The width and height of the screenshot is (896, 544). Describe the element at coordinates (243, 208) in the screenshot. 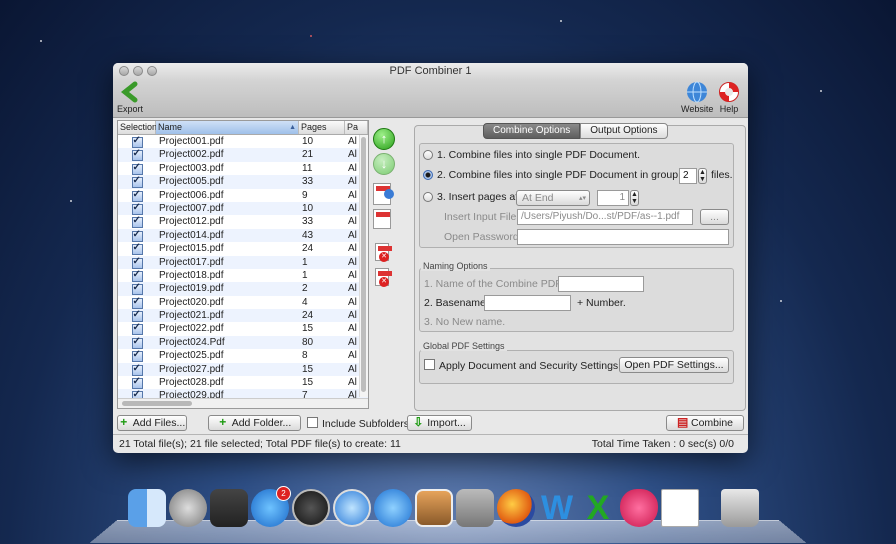

I see `table-row: Project007.pdf10Al` at that location.